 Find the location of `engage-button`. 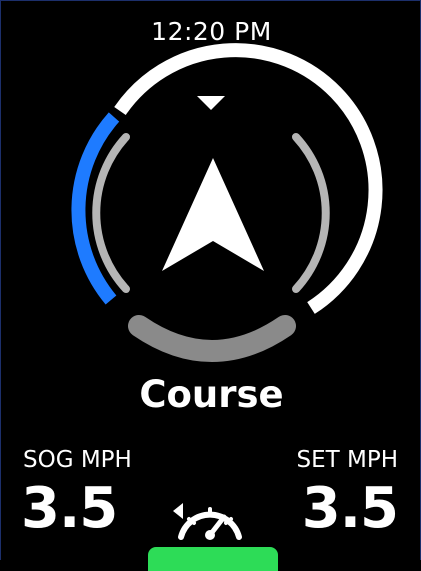

engage-button is located at coordinates (213, 559).